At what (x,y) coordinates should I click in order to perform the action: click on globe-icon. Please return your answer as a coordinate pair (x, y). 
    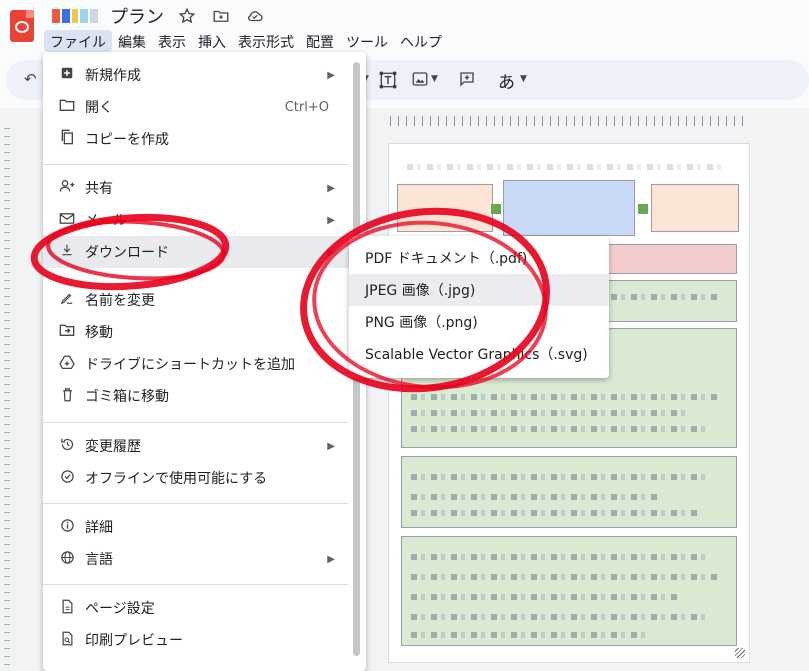
    Looking at the image, I should click on (67, 559).